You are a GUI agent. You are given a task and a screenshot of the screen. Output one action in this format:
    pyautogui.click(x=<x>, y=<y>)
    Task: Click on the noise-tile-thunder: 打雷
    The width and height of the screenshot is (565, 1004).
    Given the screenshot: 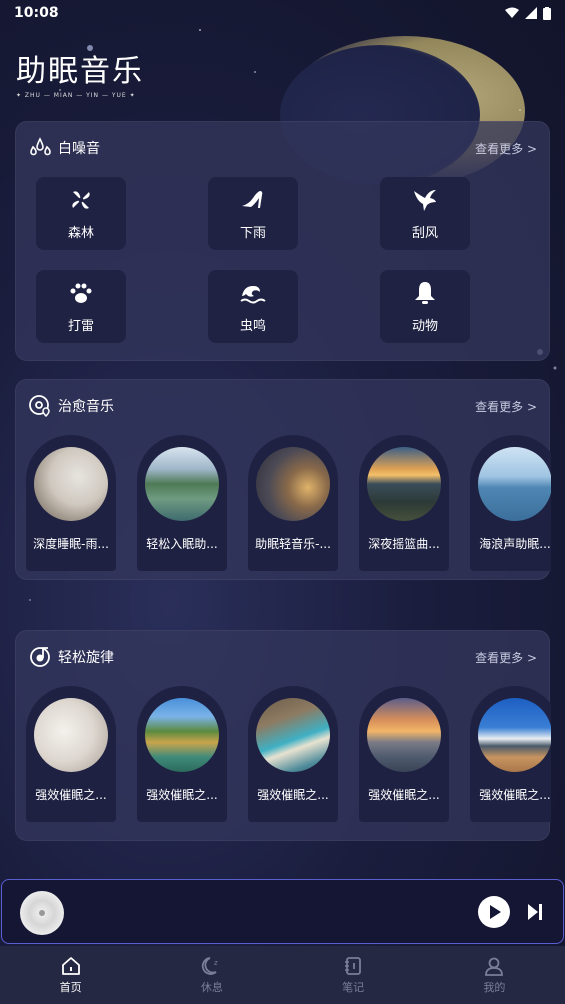 What is the action you would take?
    pyautogui.click(x=81, y=306)
    